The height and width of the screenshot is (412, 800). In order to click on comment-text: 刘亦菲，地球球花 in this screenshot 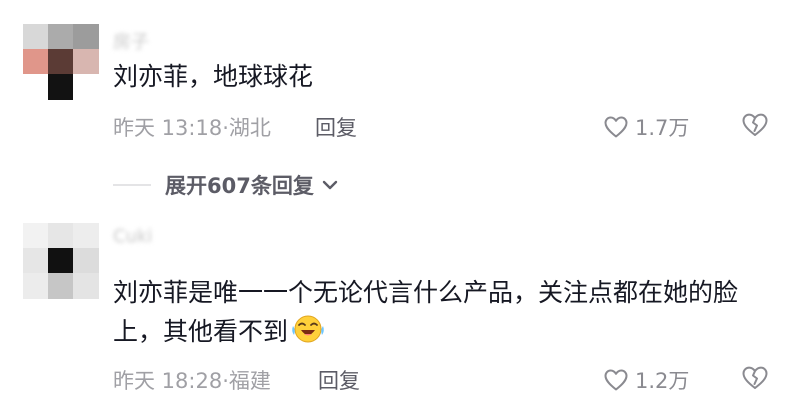, I will do `click(213, 76)`.